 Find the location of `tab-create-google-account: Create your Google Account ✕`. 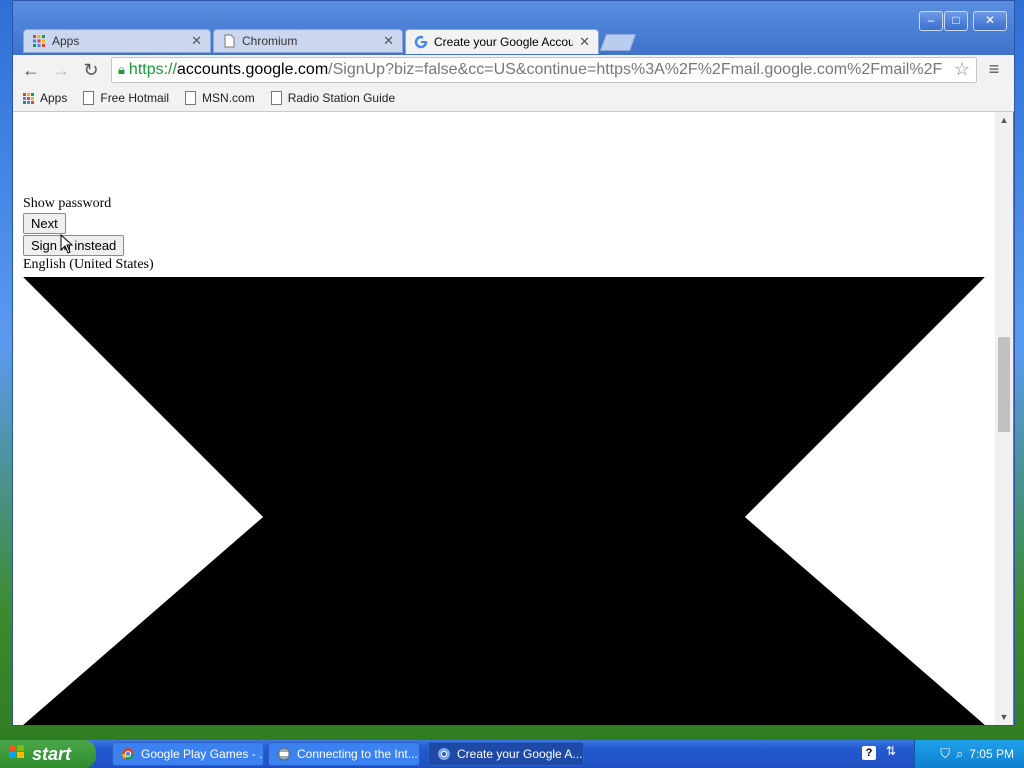

tab-create-google-account: Create your Google Account ✕ is located at coordinates (502, 41).